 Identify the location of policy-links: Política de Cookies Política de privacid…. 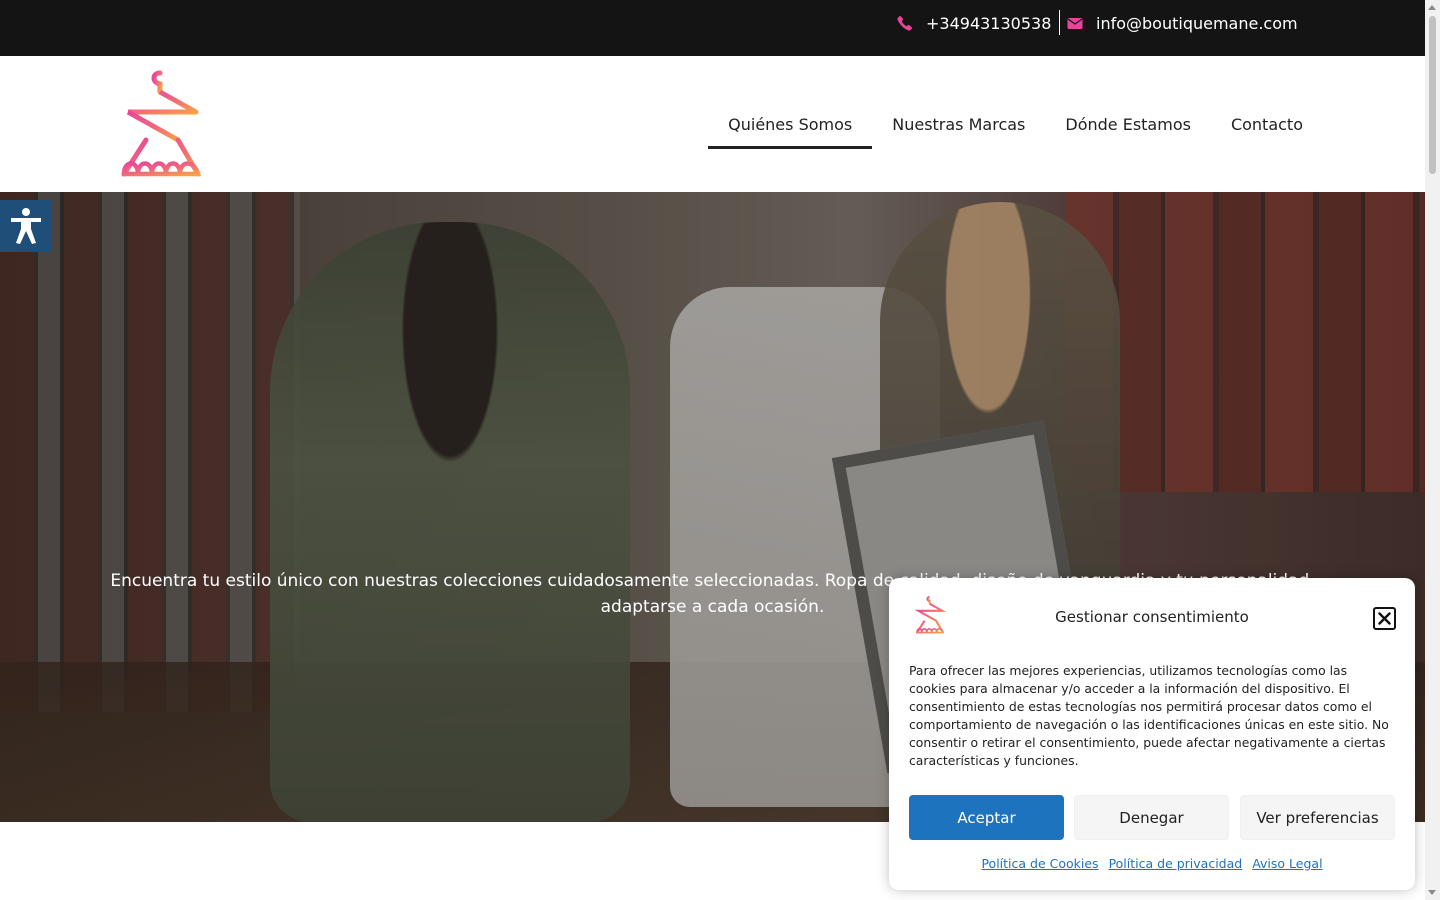
(1152, 863).